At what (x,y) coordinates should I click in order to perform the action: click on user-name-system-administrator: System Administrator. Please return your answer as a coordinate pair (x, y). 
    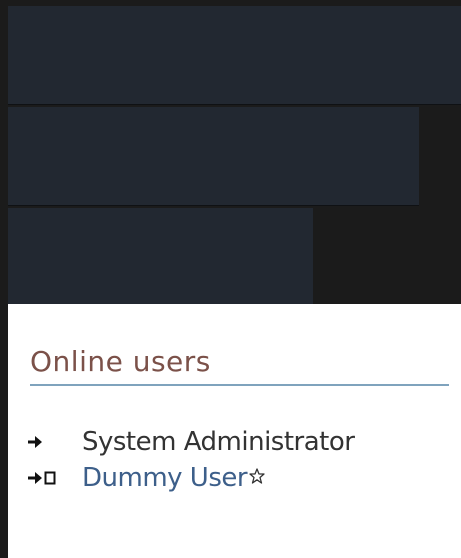
    Looking at the image, I should click on (218, 442).